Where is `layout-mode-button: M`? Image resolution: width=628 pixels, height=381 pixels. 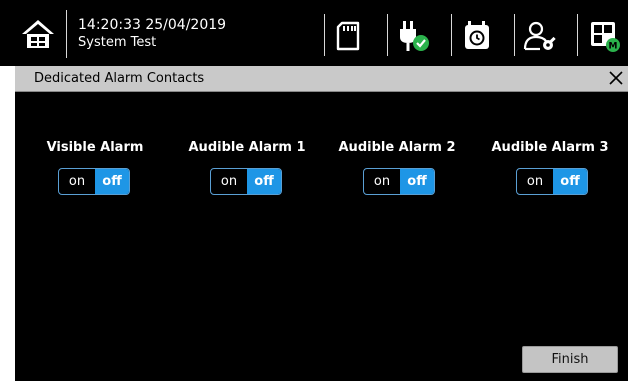 layout-mode-button: M is located at coordinates (605, 36).